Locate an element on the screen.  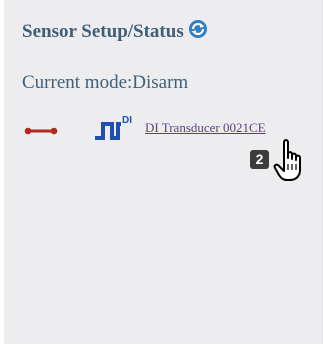
current-mode-text: Current mode:Disarm is located at coordinates (105, 82).